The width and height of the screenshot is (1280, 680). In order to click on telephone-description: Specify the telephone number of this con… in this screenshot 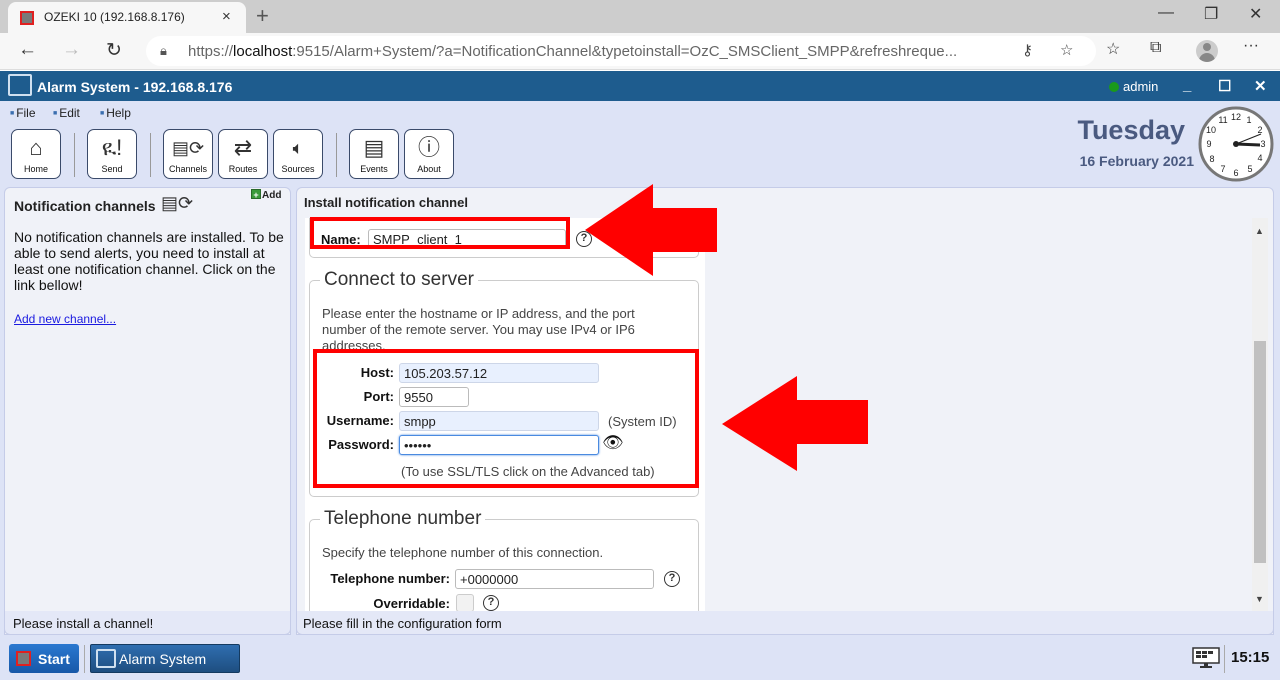, I will do `click(463, 552)`.